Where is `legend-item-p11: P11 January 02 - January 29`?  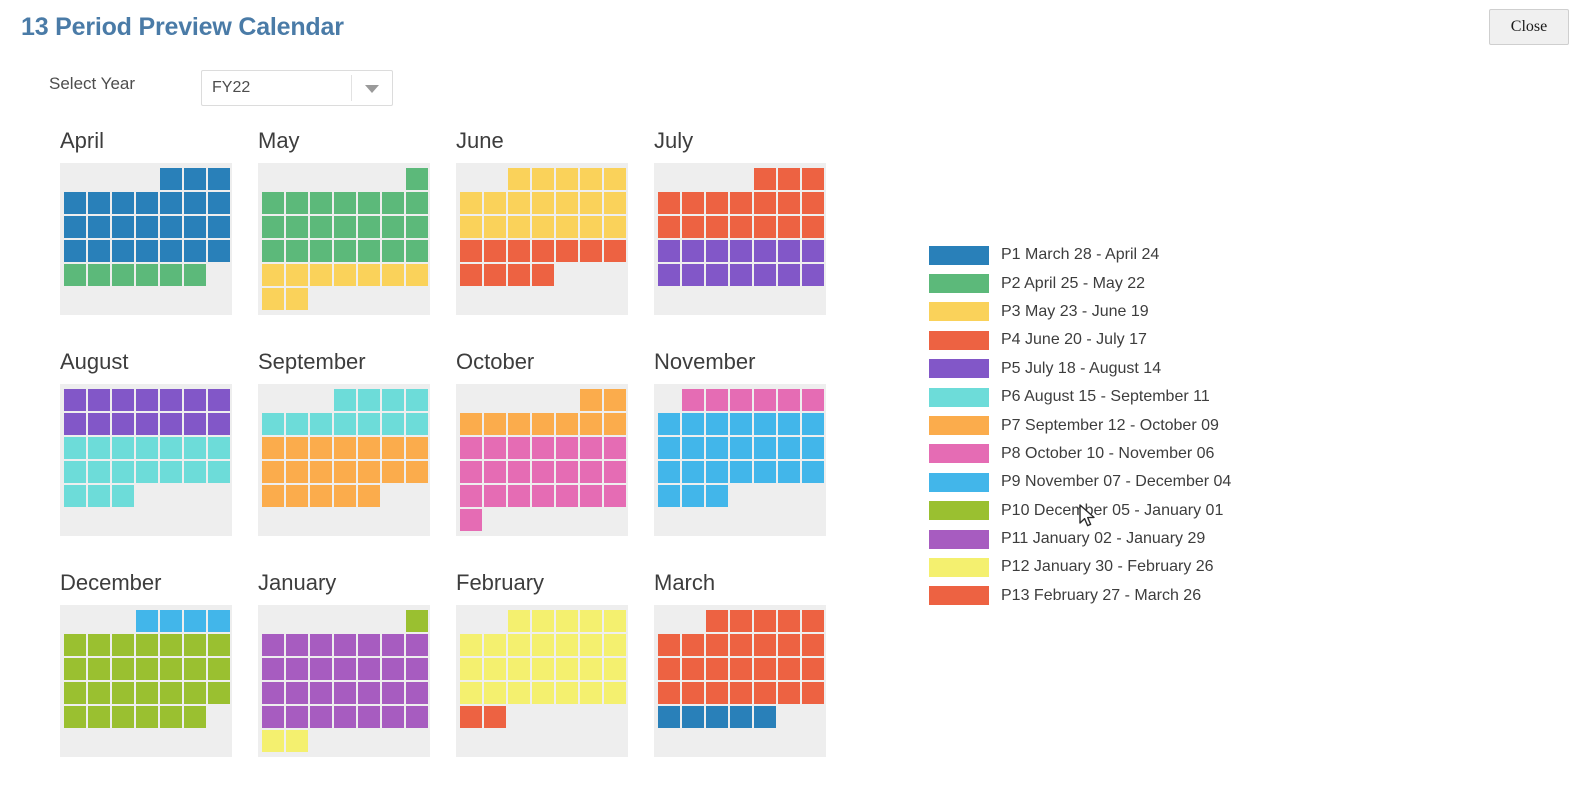
legend-item-p11: P11 January 02 - January 29 is located at coordinates (1080, 539).